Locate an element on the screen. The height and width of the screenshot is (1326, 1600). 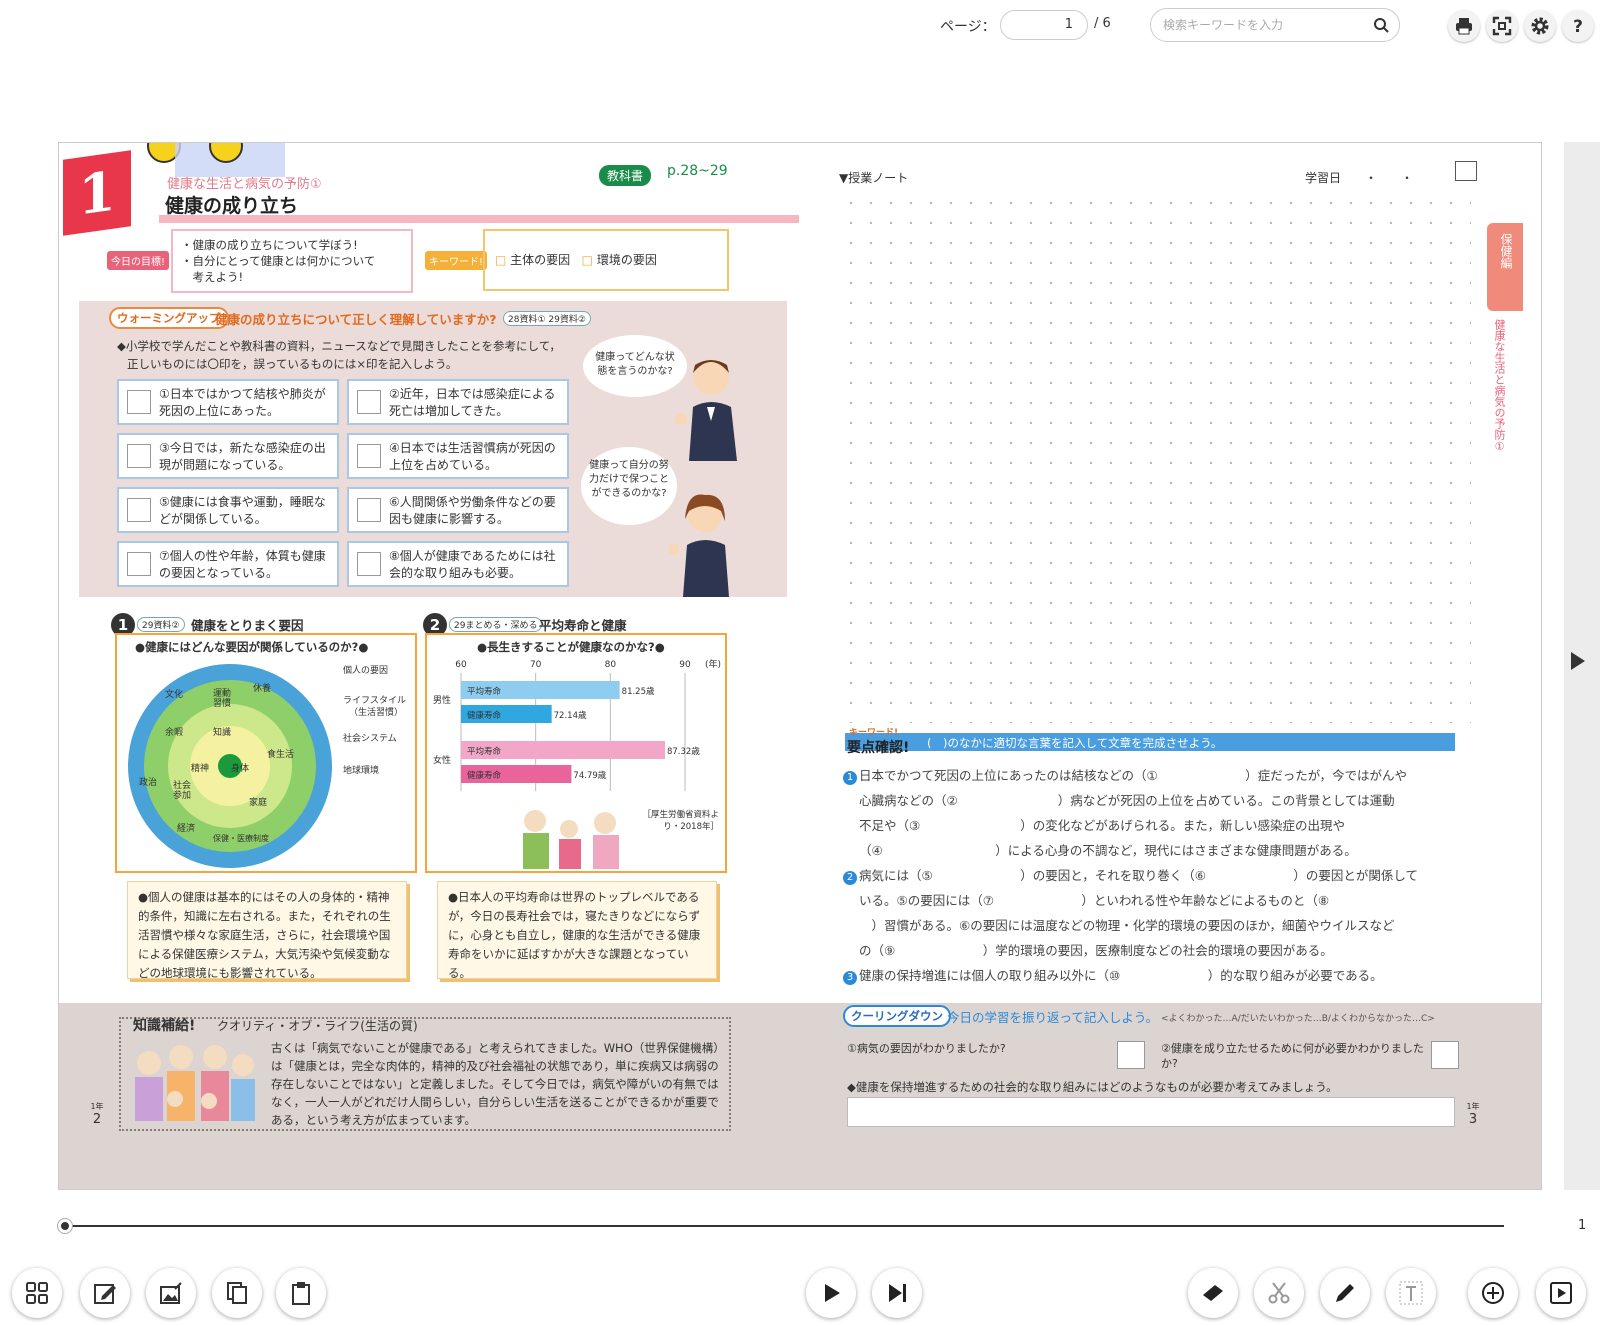
slideshow-button is located at coordinates (1561, 1293).